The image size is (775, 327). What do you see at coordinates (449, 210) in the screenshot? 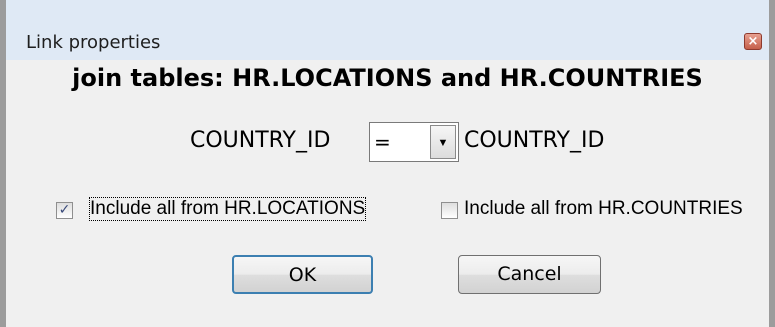
I see `include-countries-checkbox` at bounding box center [449, 210].